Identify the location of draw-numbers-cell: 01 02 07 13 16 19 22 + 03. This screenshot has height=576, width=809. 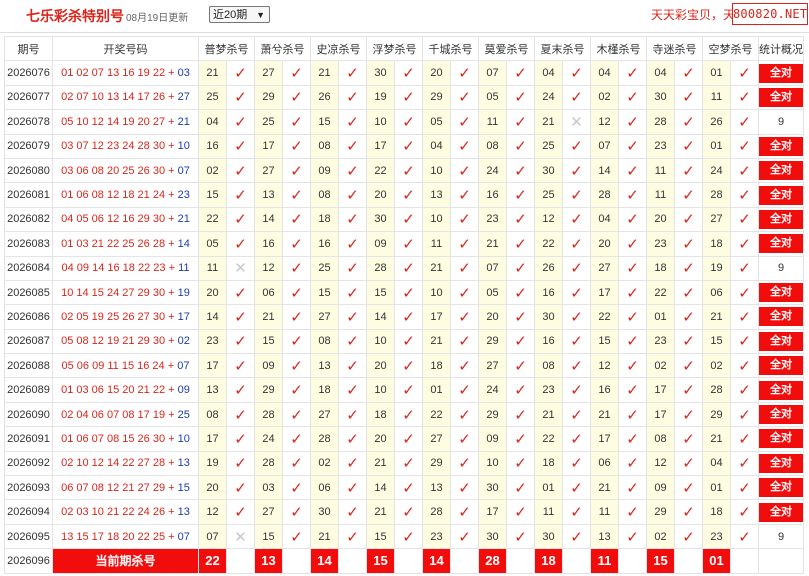
(125, 73).